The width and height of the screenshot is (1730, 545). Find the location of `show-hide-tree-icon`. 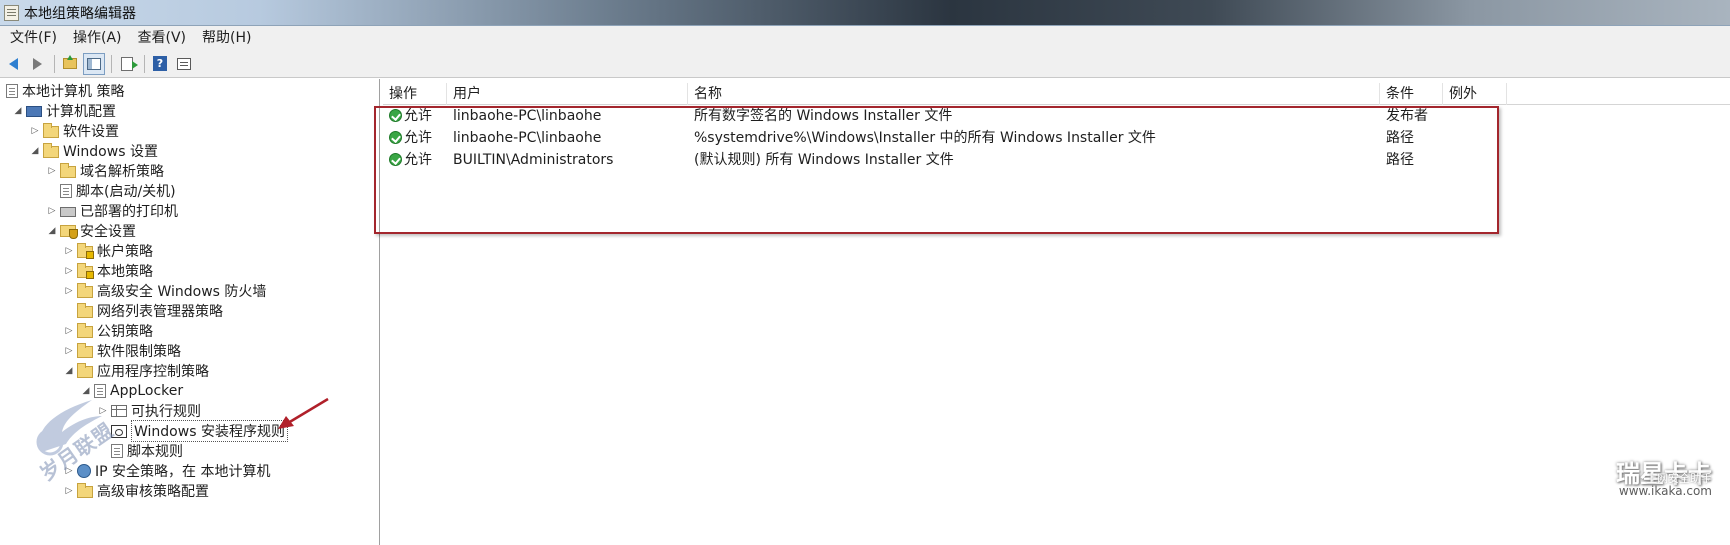

show-hide-tree-icon is located at coordinates (94, 63).